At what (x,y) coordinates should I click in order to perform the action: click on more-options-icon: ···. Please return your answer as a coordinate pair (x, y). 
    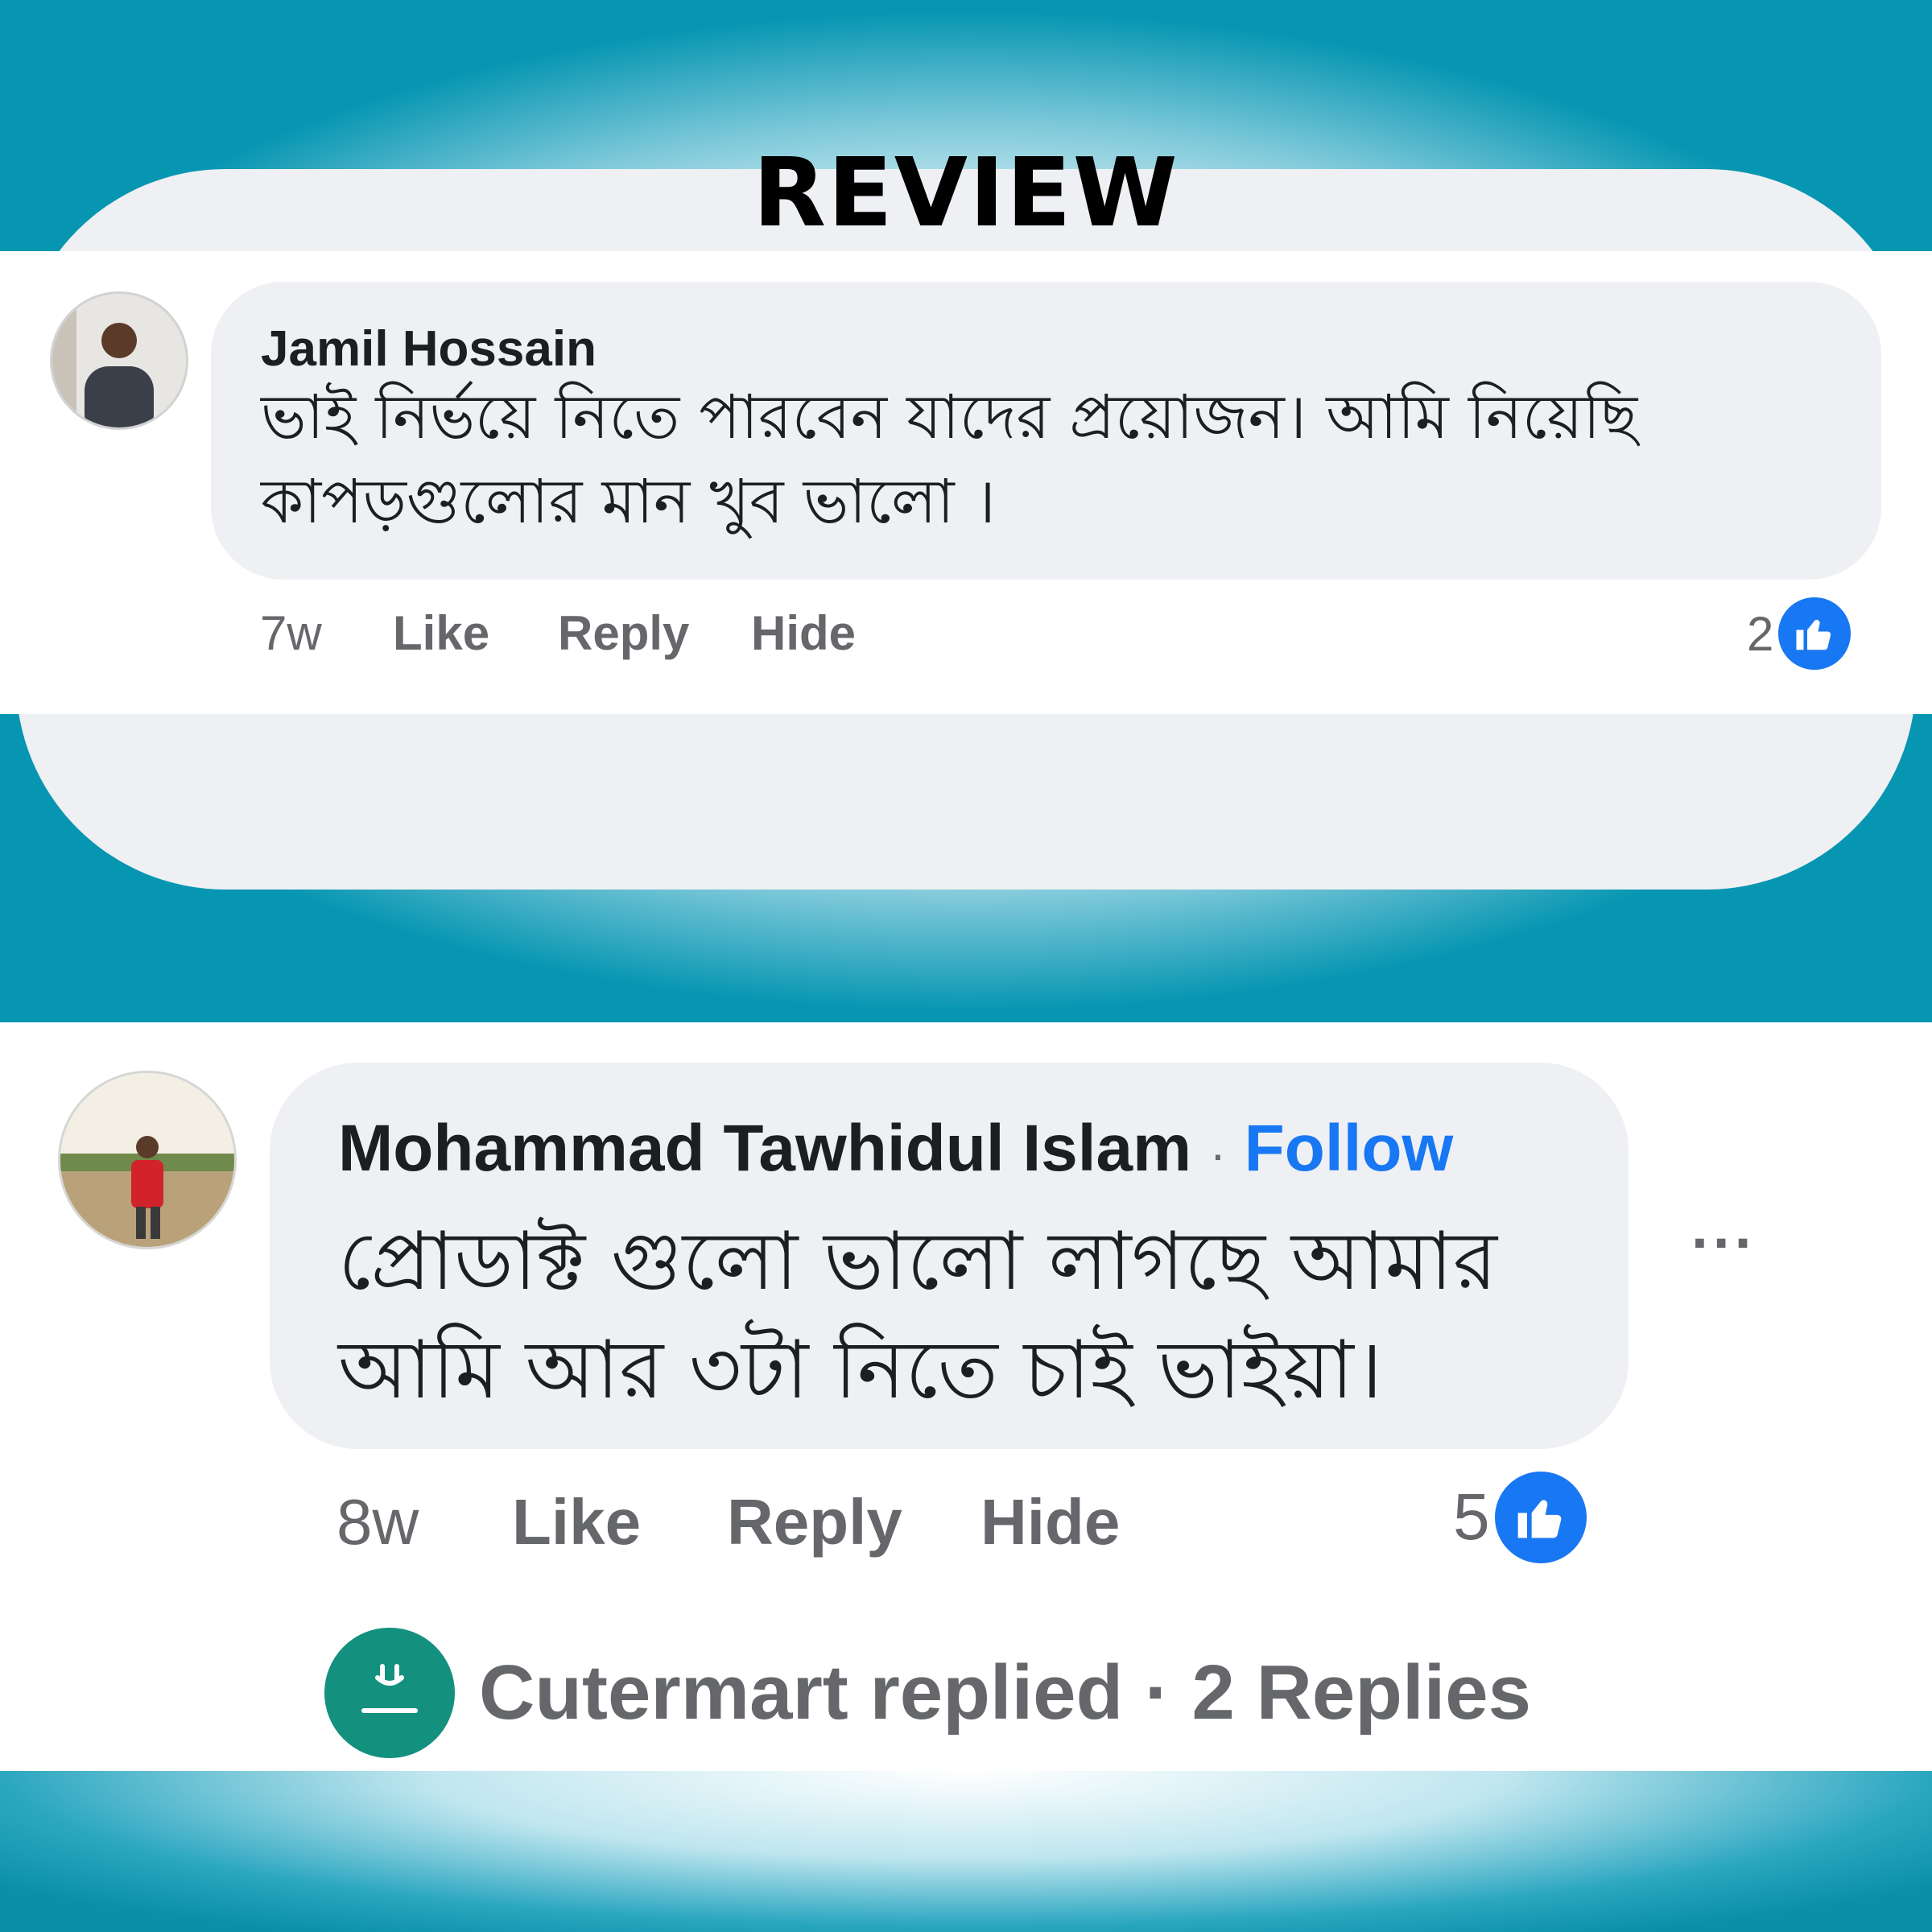
    Looking at the image, I should click on (1722, 1244).